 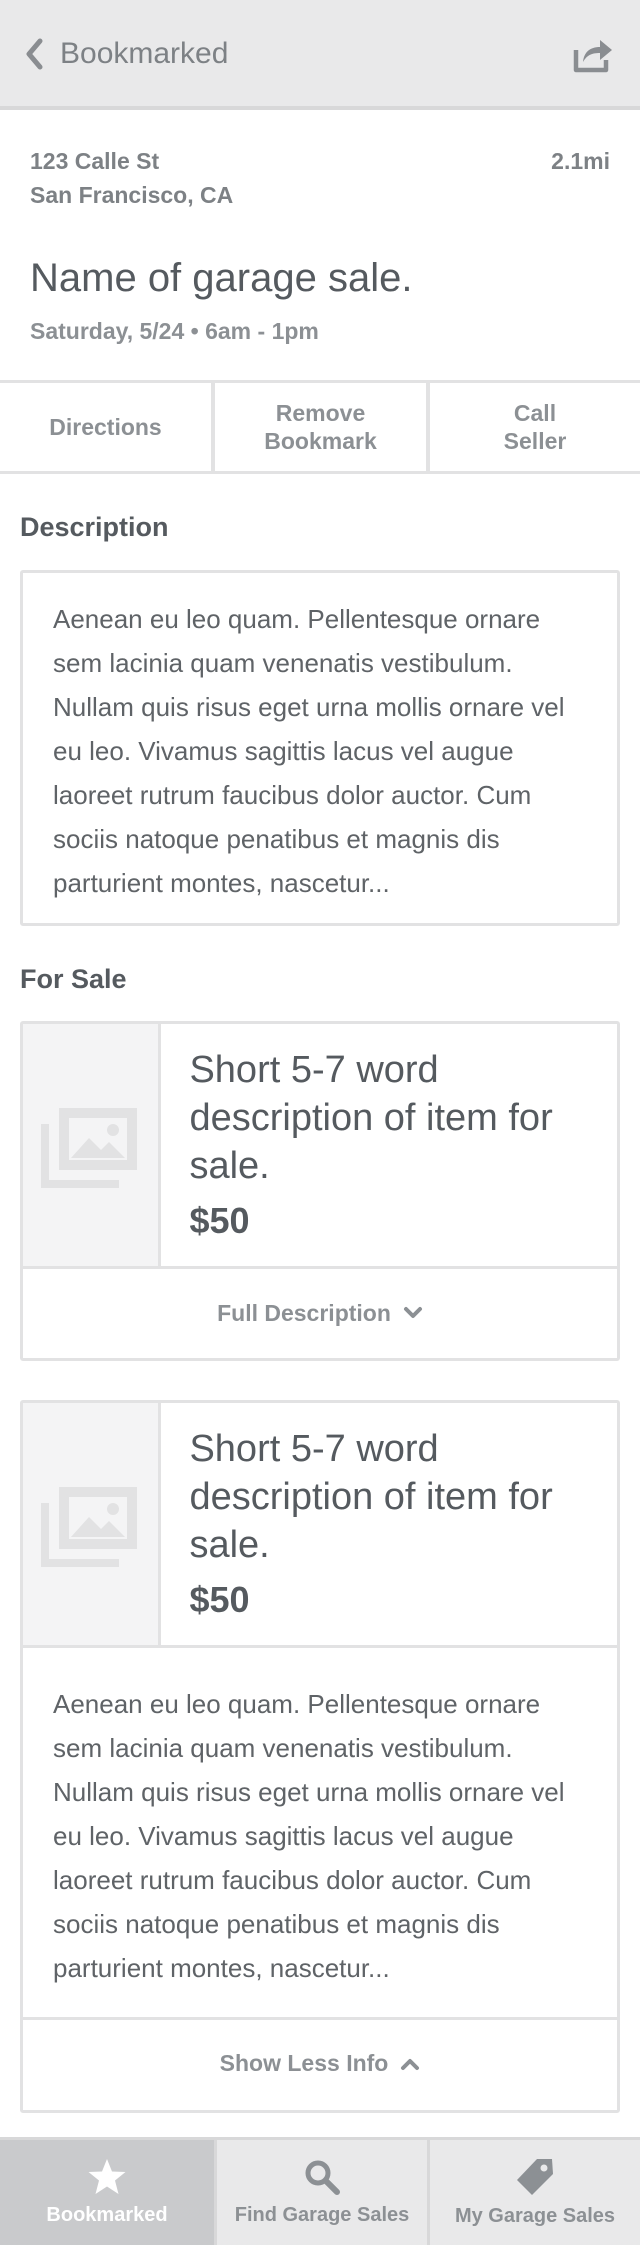 I want to click on description-heading: Description, so click(x=94, y=527).